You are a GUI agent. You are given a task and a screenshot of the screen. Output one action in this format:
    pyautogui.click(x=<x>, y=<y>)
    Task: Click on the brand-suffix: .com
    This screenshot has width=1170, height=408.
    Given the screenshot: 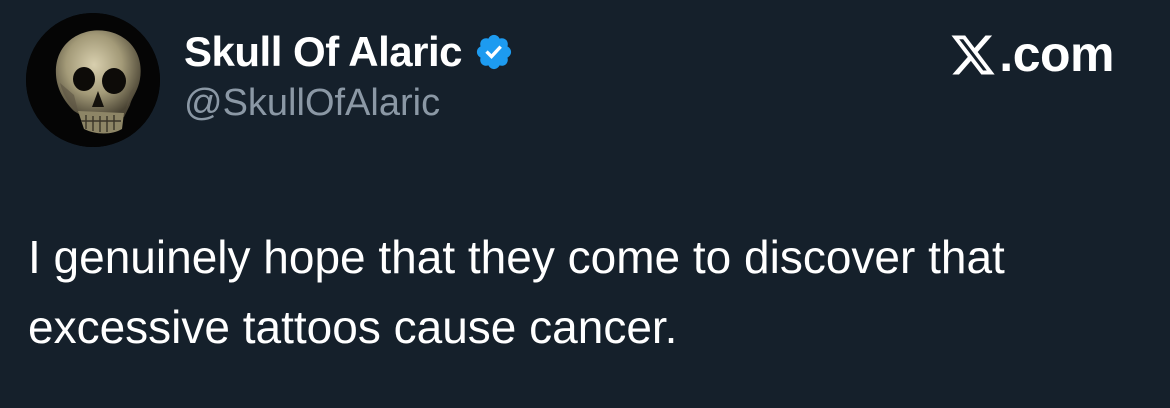 What is the action you would take?
    pyautogui.click(x=1056, y=54)
    